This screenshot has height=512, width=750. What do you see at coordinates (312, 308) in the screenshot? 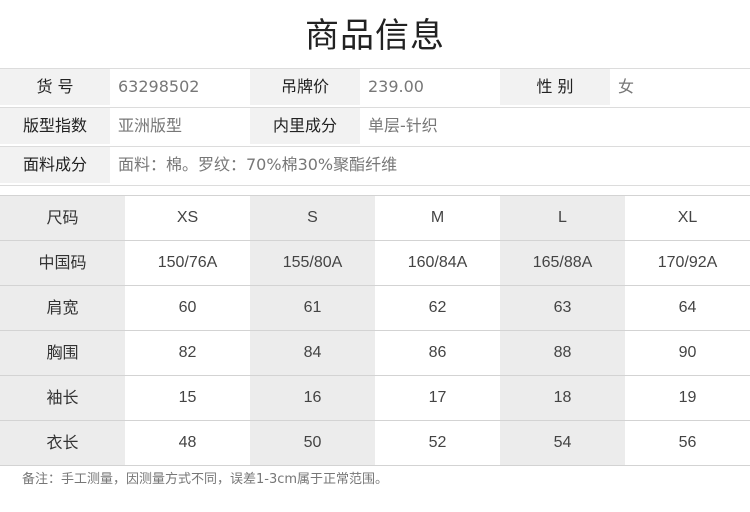
I see `table-cell: 61` at bounding box center [312, 308].